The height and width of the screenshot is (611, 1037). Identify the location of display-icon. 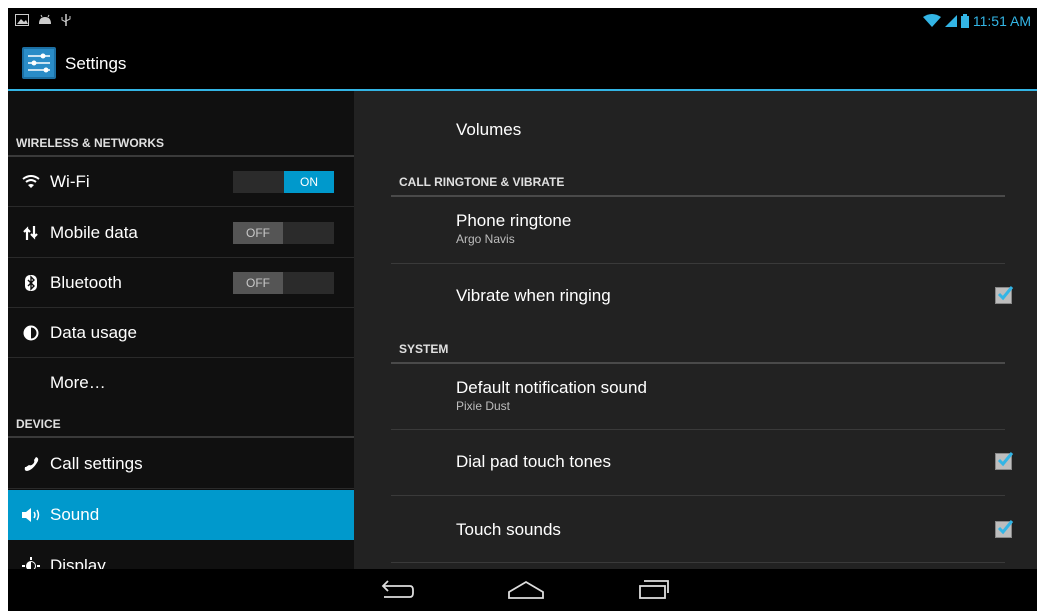
(31, 562).